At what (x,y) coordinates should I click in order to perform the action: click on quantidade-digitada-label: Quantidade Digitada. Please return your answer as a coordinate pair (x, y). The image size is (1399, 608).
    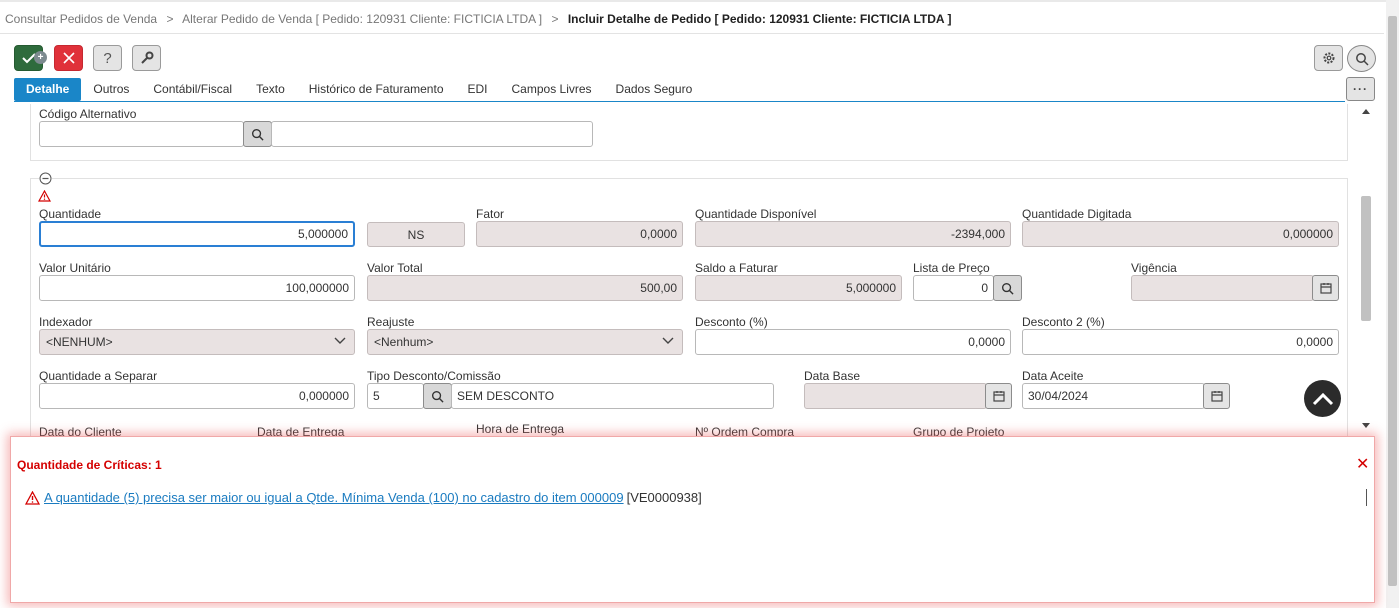
    Looking at the image, I should click on (1077, 214).